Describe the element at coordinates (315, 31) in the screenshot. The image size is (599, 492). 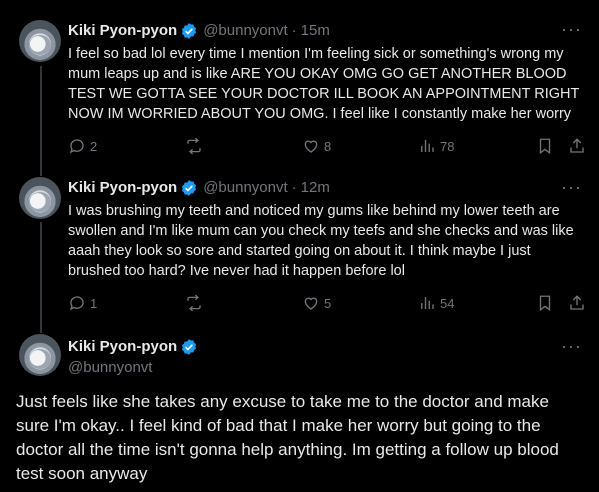
I see `timestamp: 15m` at that location.